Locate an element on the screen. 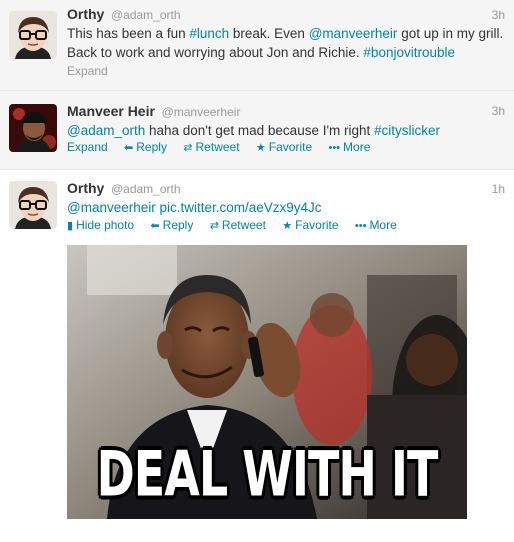  text-segment: break. Even is located at coordinates (269, 33).